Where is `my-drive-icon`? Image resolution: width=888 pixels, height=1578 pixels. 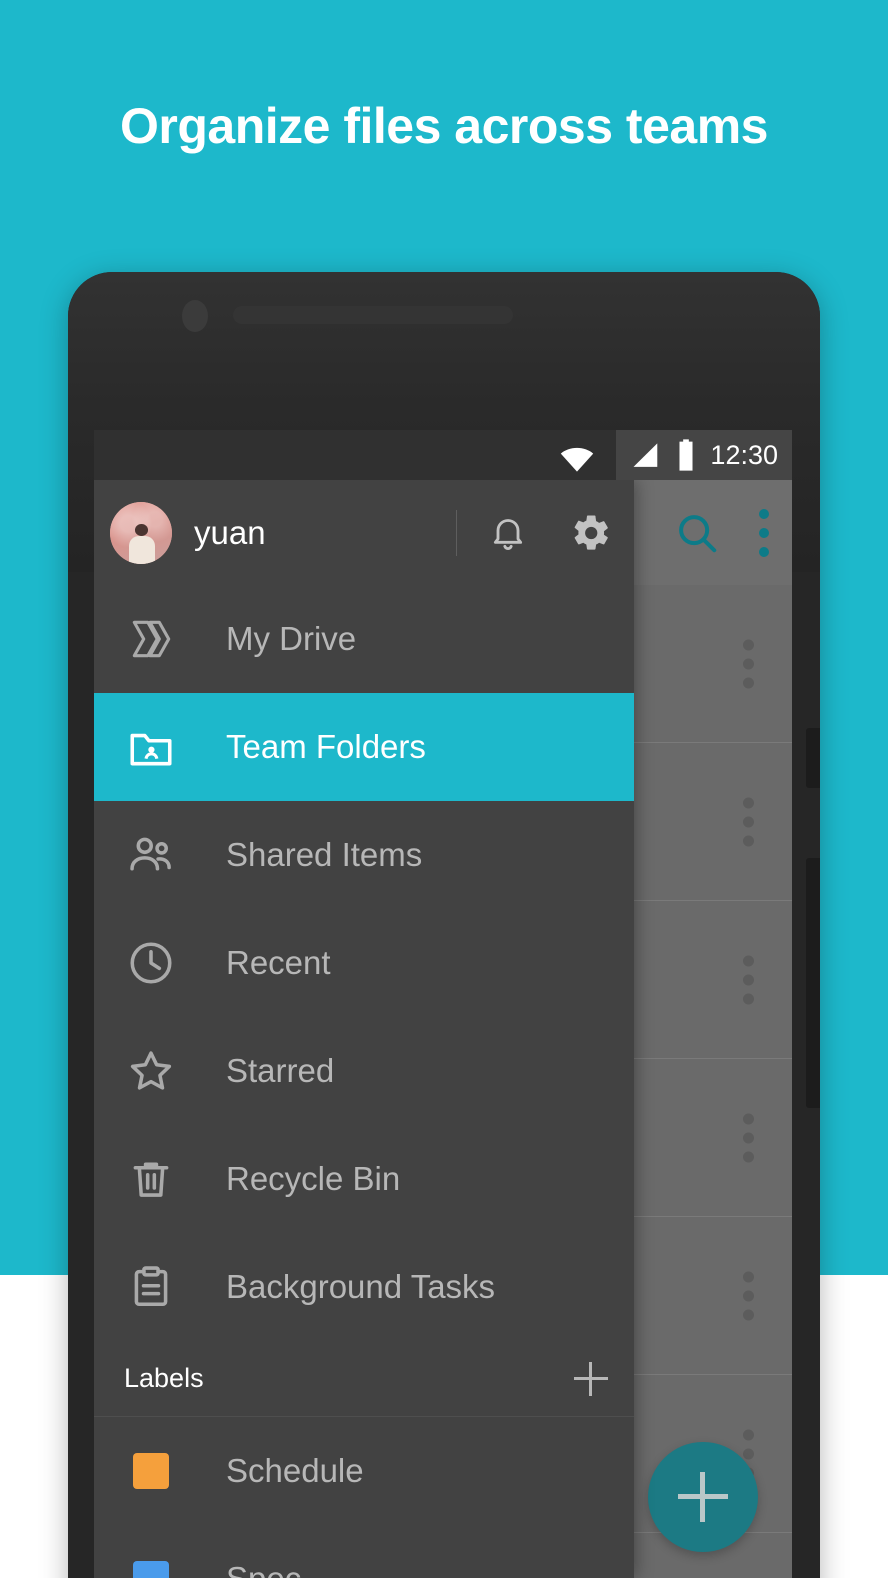 my-drive-icon is located at coordinates (151, 639).